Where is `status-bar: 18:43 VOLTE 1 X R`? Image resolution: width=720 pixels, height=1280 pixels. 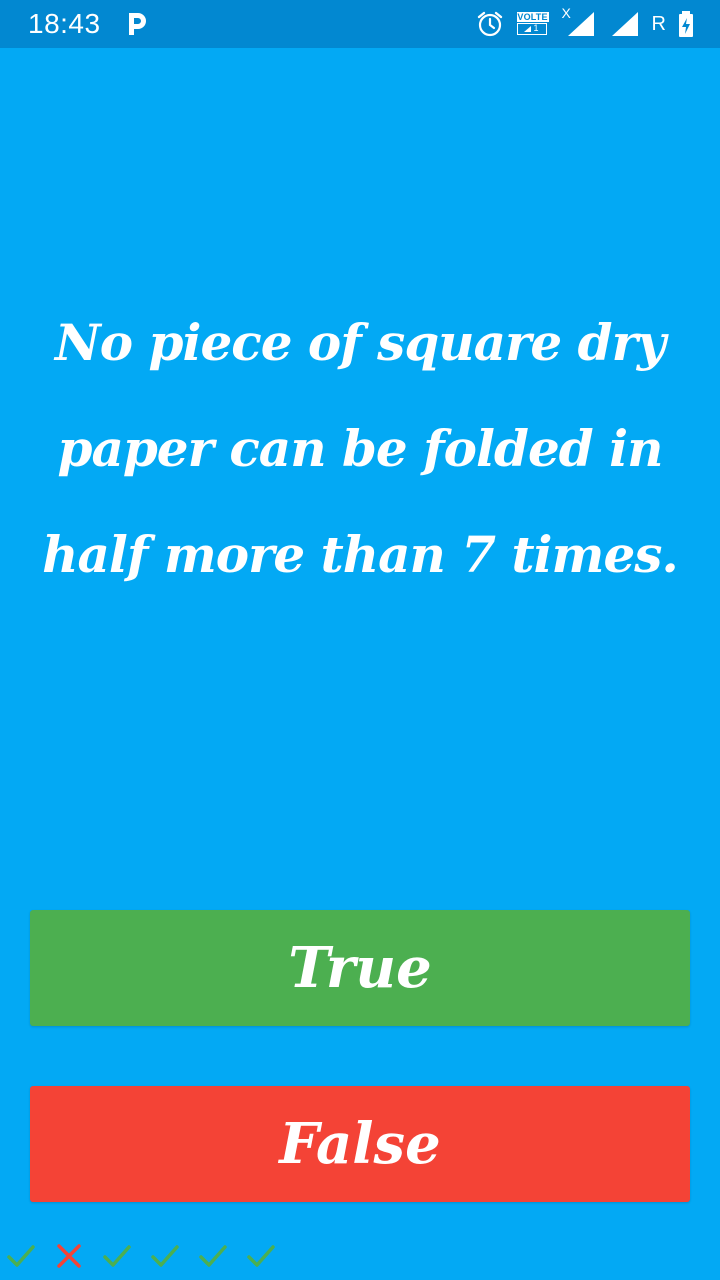
status-bar: 18:43 VOLTE 1 X R is located at coordinates (360, 24).